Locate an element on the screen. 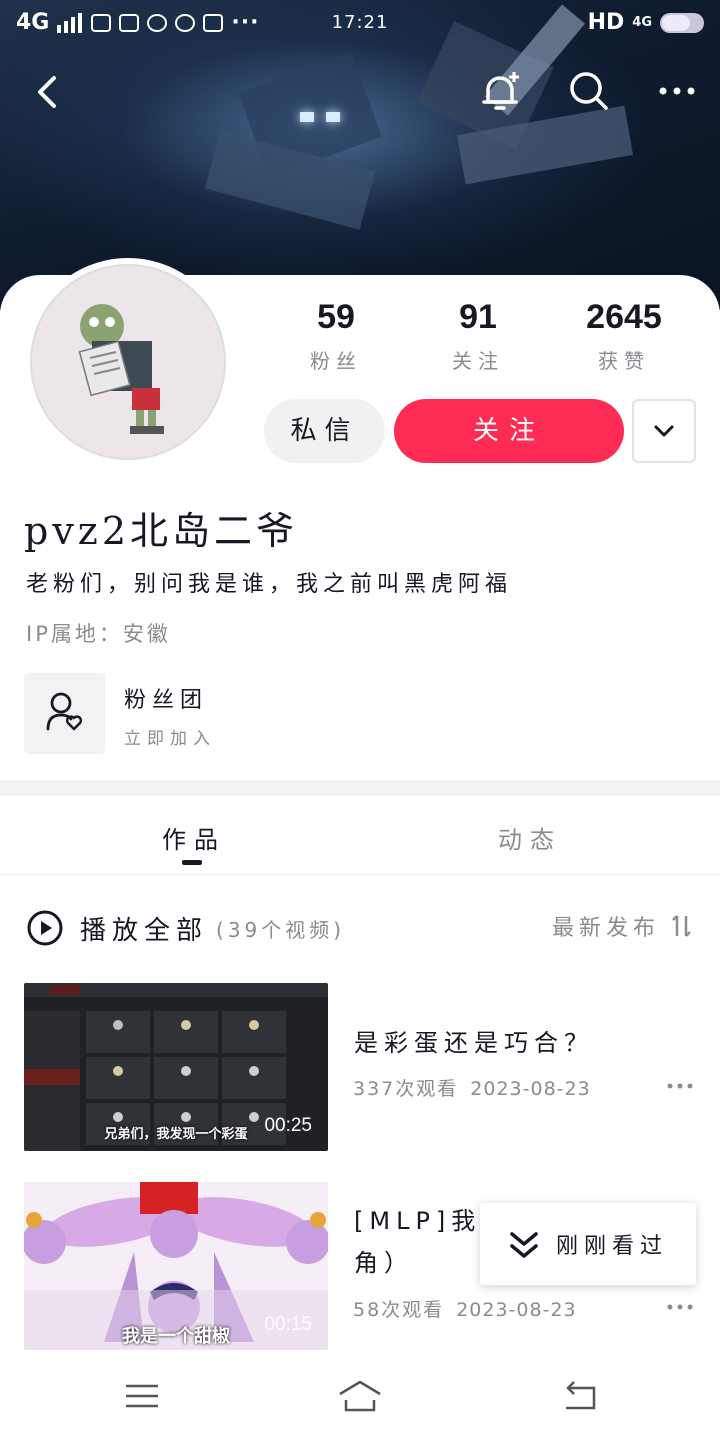 Image resolution: width=720 pixels, height=1440 pixels. back-nav-icon is located at coordinates (580, 1396).